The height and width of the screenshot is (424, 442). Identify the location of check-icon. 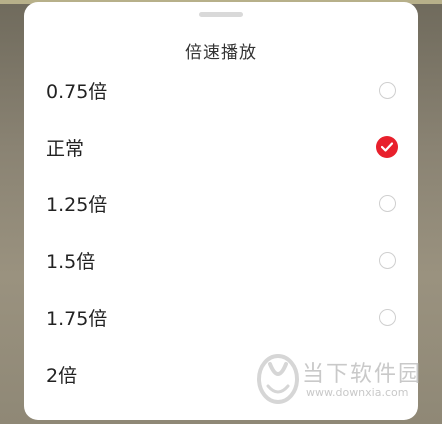
(387, 147).